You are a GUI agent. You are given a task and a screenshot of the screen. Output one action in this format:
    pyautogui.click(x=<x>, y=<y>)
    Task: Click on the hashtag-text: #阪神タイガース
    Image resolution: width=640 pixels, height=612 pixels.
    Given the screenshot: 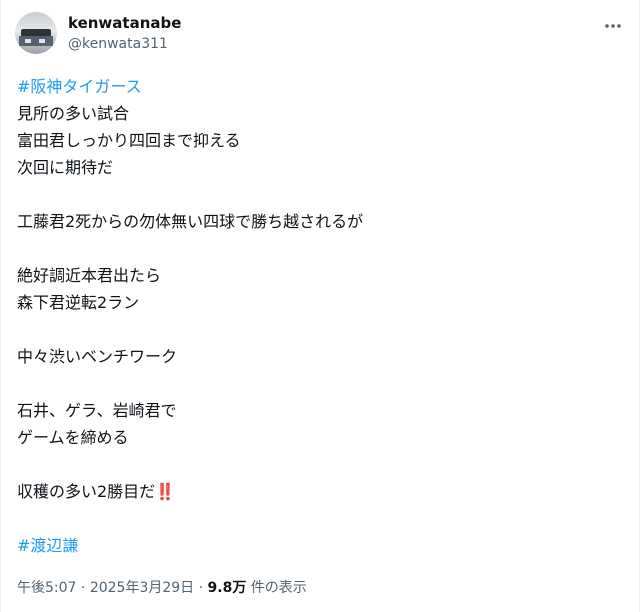 What is the action you would take?
    pyautogui.click(x=79, y=86)
    